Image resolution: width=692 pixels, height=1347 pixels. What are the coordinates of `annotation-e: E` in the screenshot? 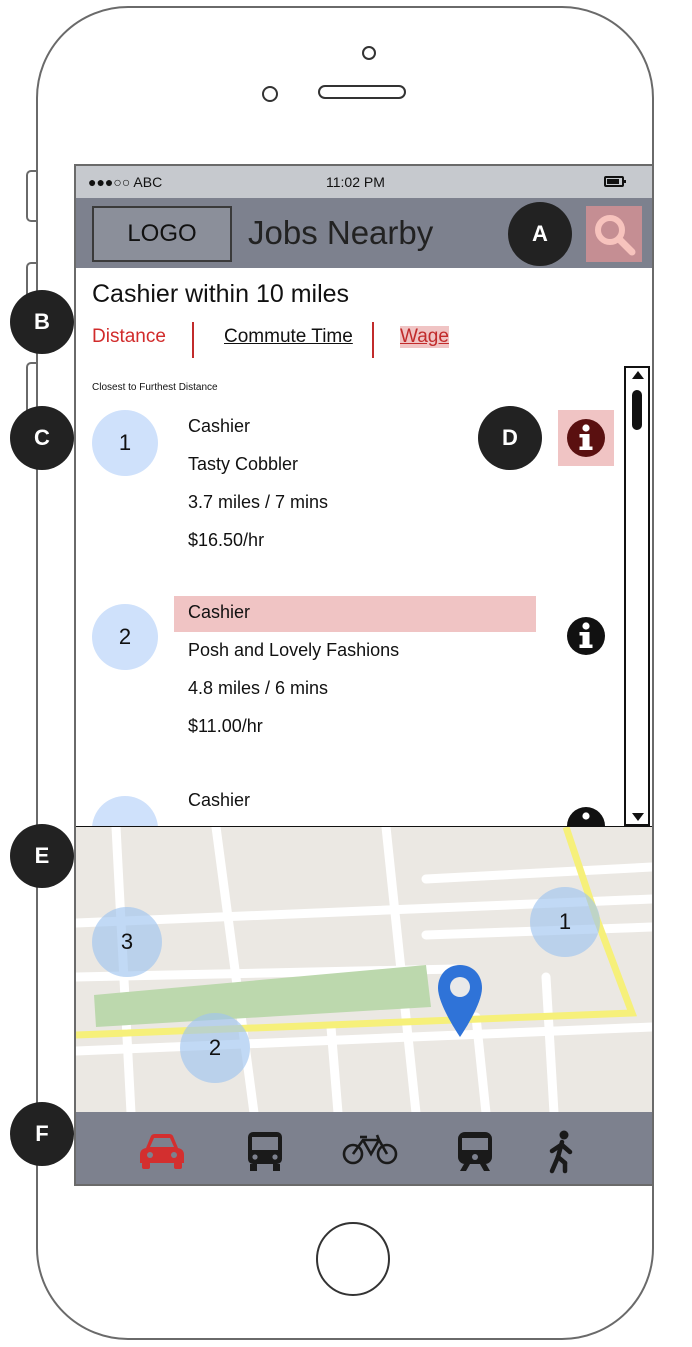 It's located at (42, 856).